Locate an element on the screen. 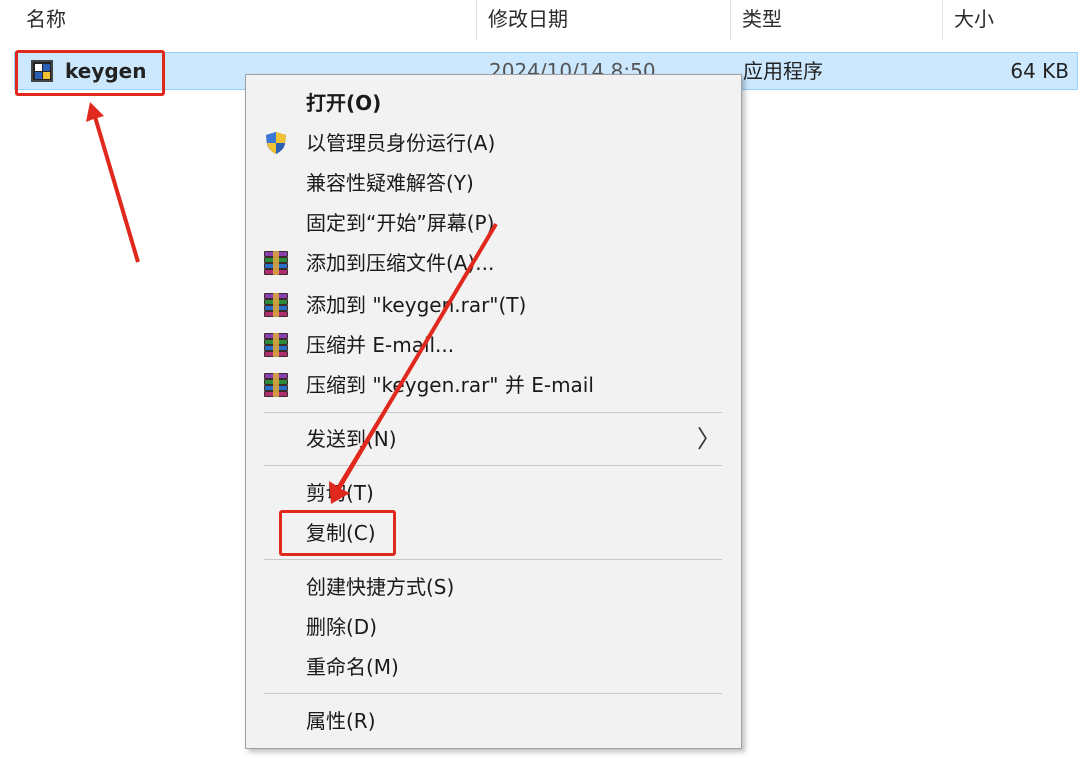  menu-item-label: 打开(O) is located at coordinates (344, 103).